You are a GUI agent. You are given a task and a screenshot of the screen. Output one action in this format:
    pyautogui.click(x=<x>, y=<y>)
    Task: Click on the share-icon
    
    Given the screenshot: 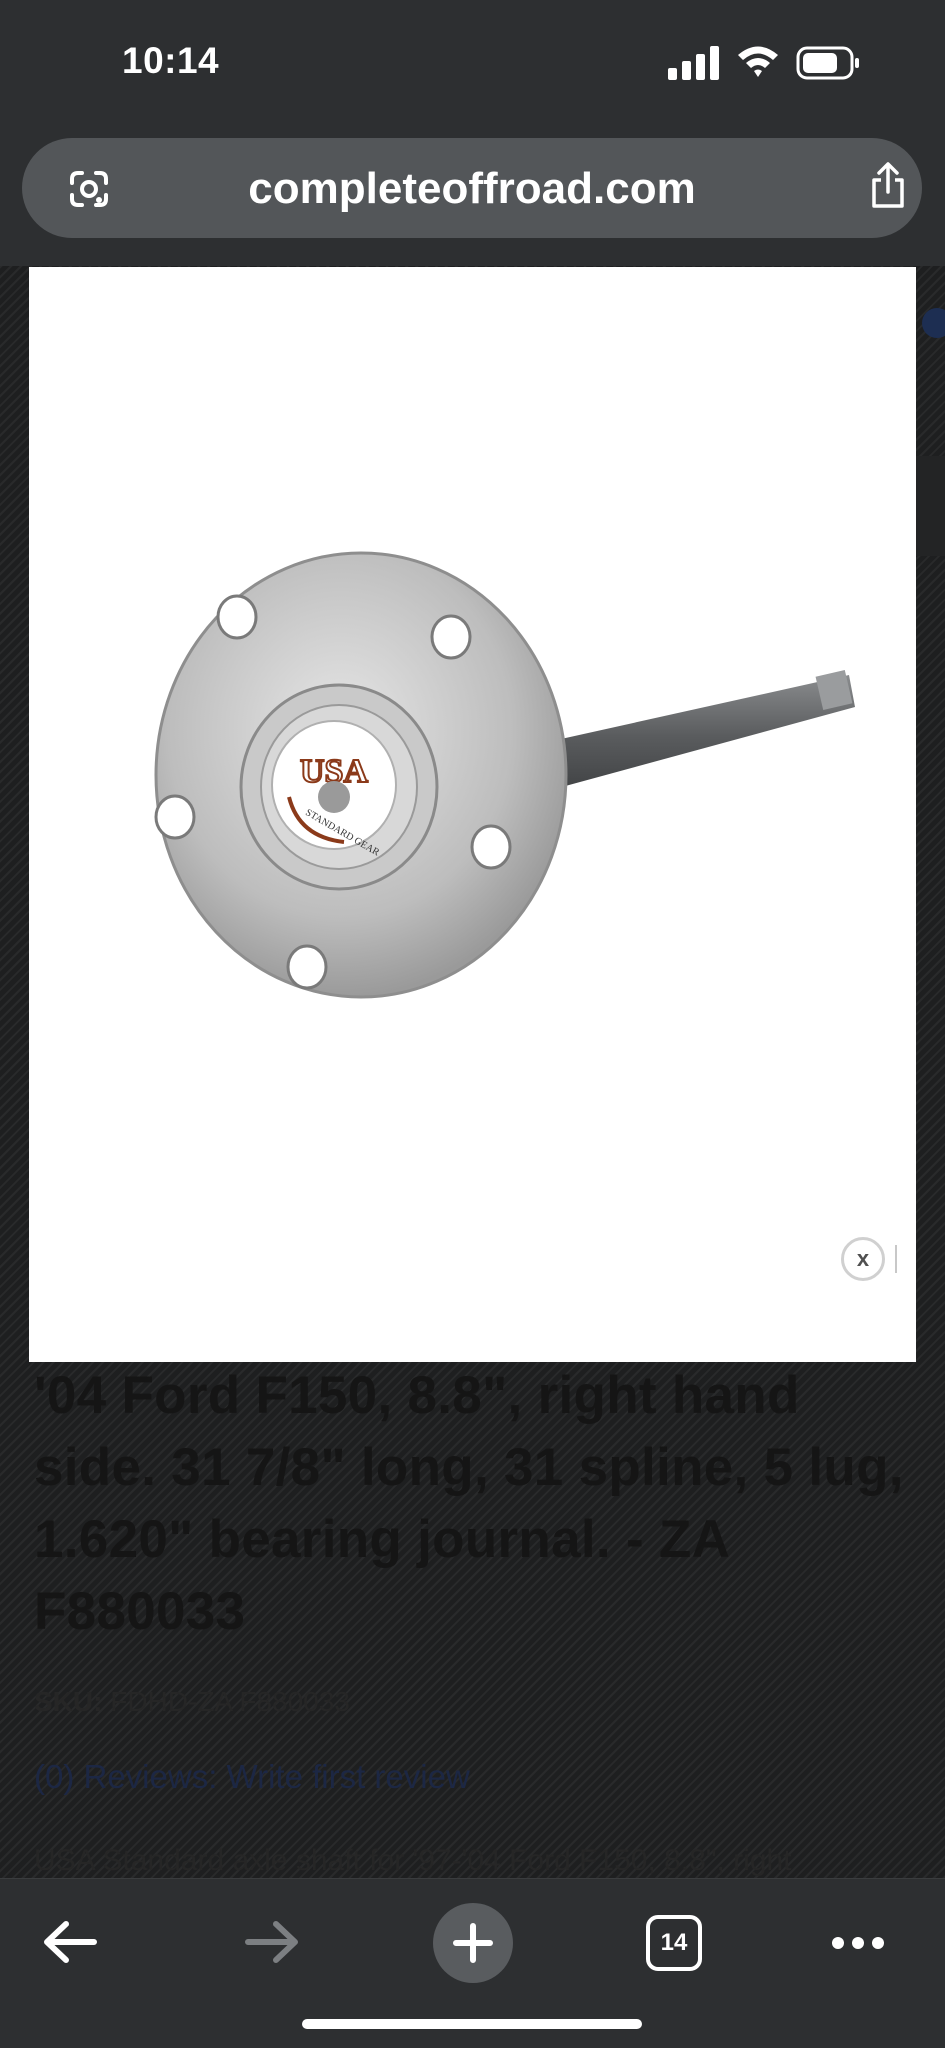 What is the action you would take?
    pyautogui.click(x=888, y=186)
    